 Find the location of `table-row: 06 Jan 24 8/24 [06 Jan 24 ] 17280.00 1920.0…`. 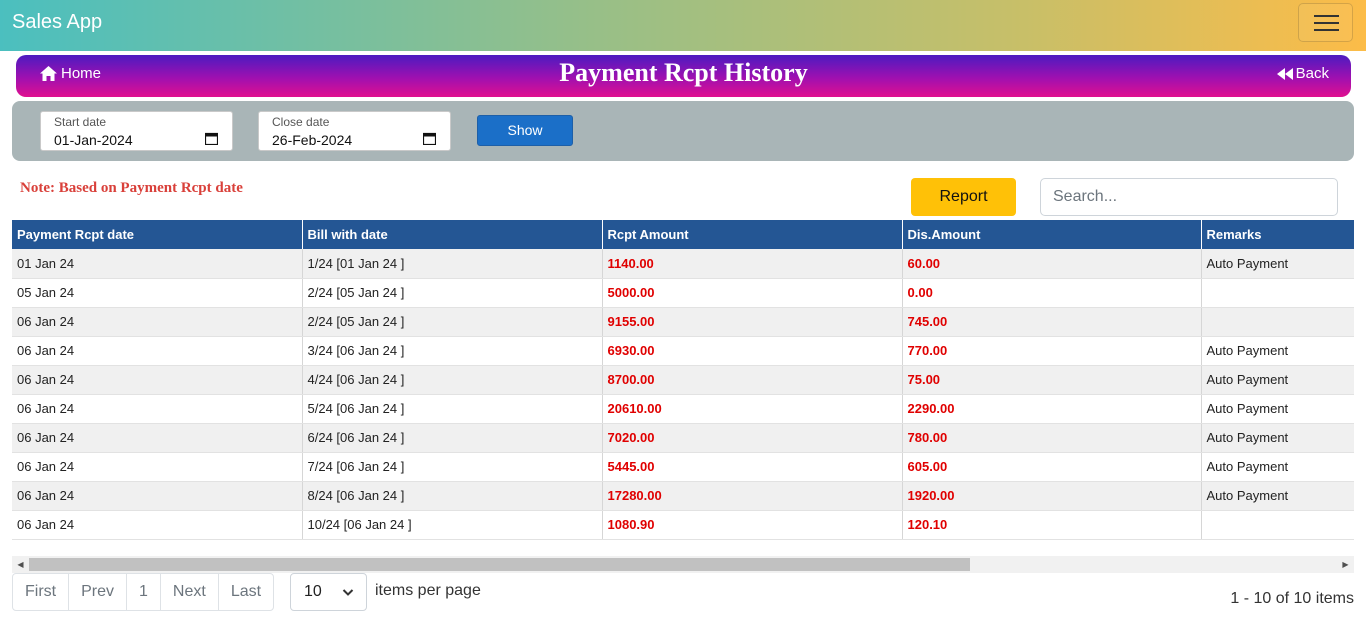

table-row: 06 Jan 24 8/24 [06 Jan 24 ] 17280.00 1920.0… is located at coordinates (683, 496).